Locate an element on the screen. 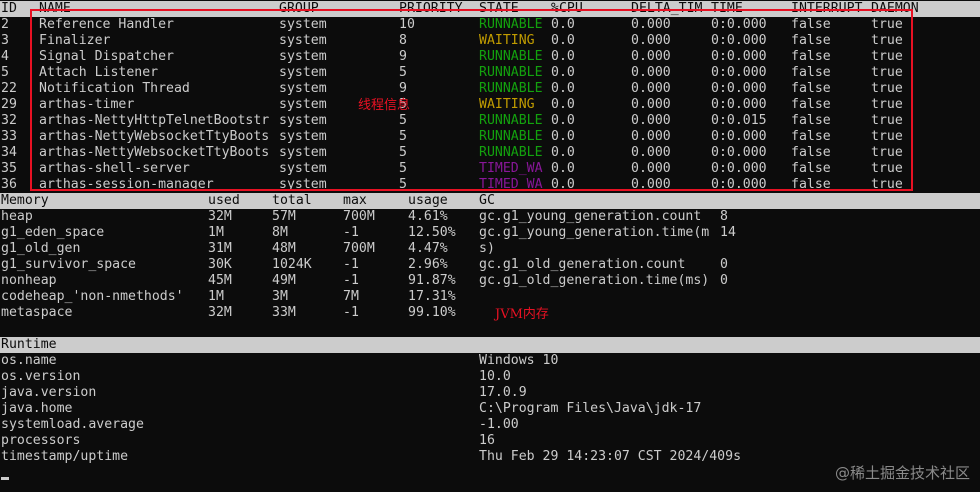 The image size is (980, 492). thread-cell-id: 29 is located at coordinates (9, 104).